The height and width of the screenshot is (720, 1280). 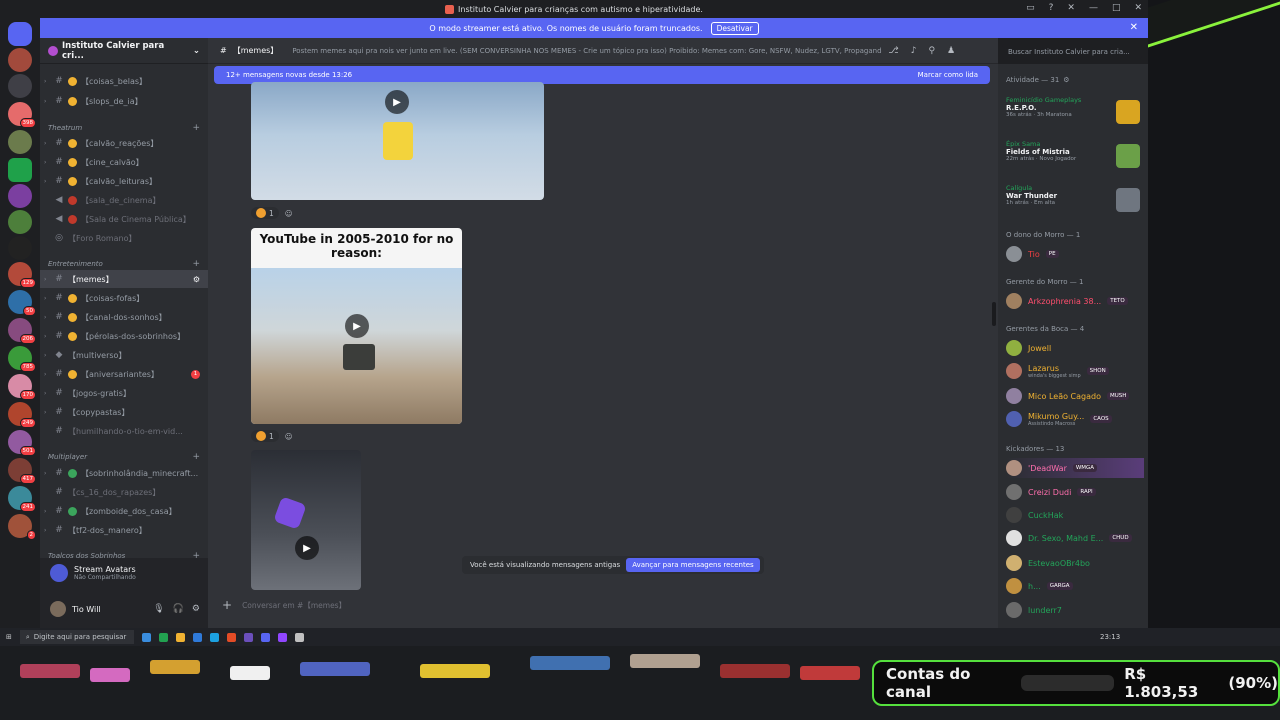 I want to click on channel-tf2-dos-manero: › # 【tf2-dos_manero】, so click(x=124, y=530).